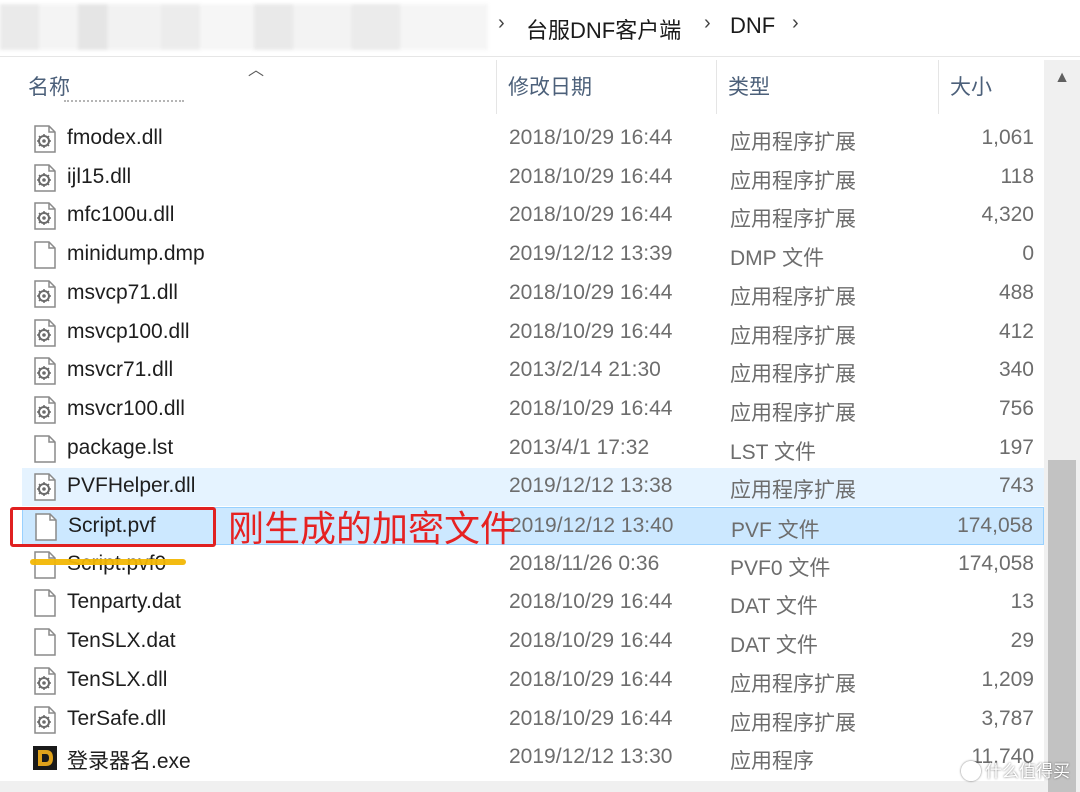 Image resolution: width=1080 pixels, height=792 pixels. I want to click on file-row: fmodex.dll 2018/10/29 16:44 应用程序扩展 1,061, so click(533, 139).